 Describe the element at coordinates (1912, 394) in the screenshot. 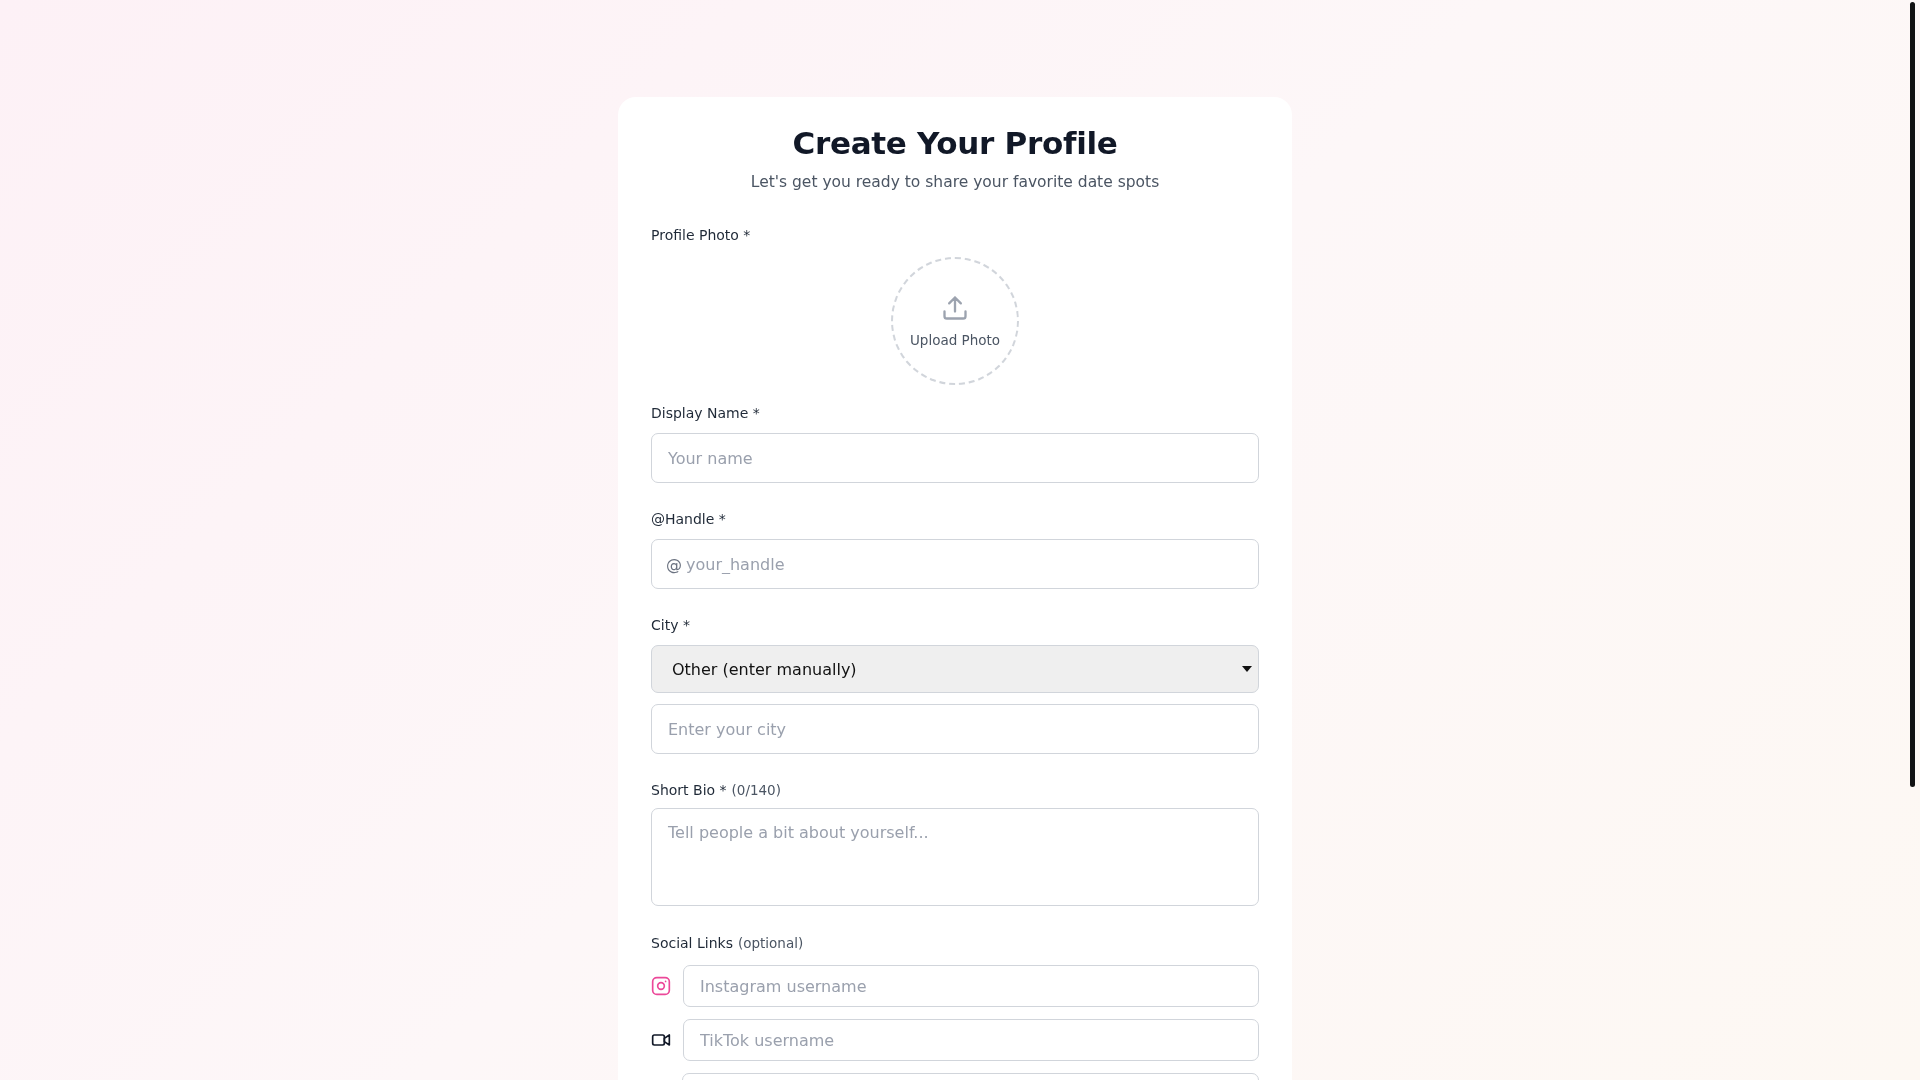

I see `scrollbar` at that location.